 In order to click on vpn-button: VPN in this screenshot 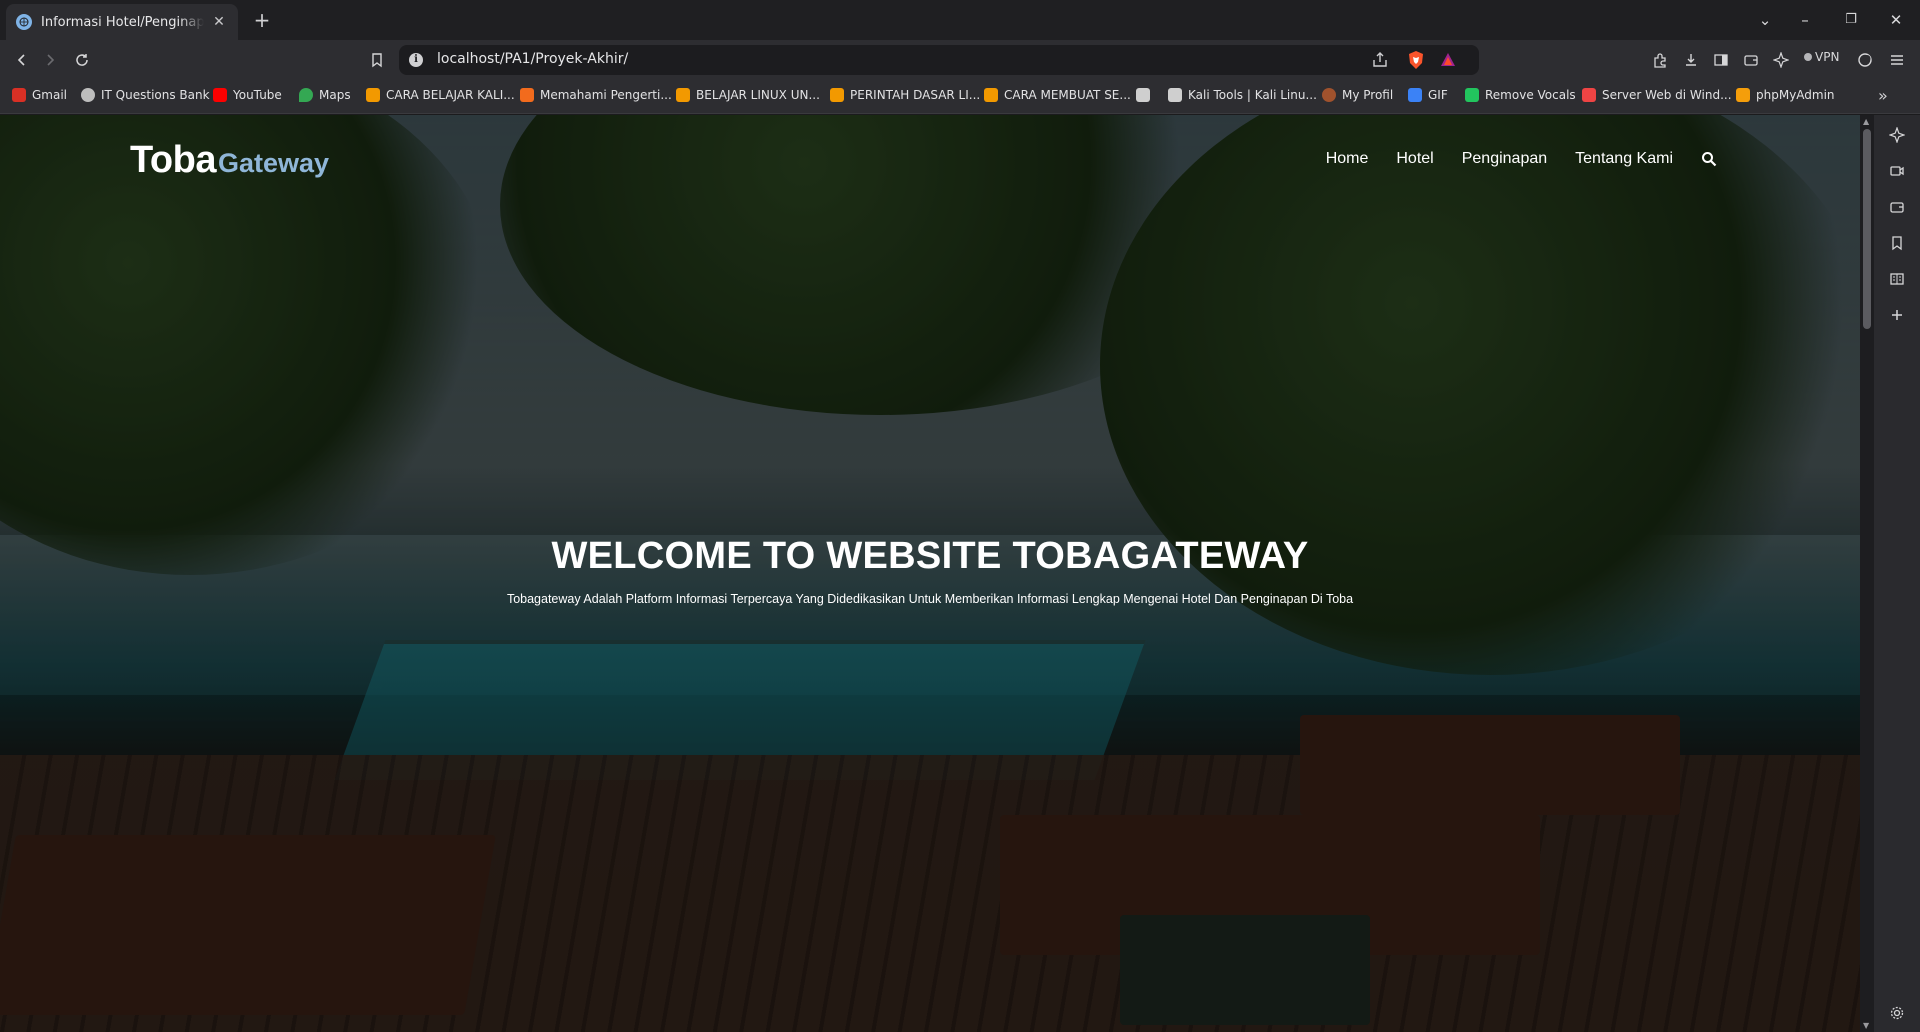, I will do `click(1821, 57)`.